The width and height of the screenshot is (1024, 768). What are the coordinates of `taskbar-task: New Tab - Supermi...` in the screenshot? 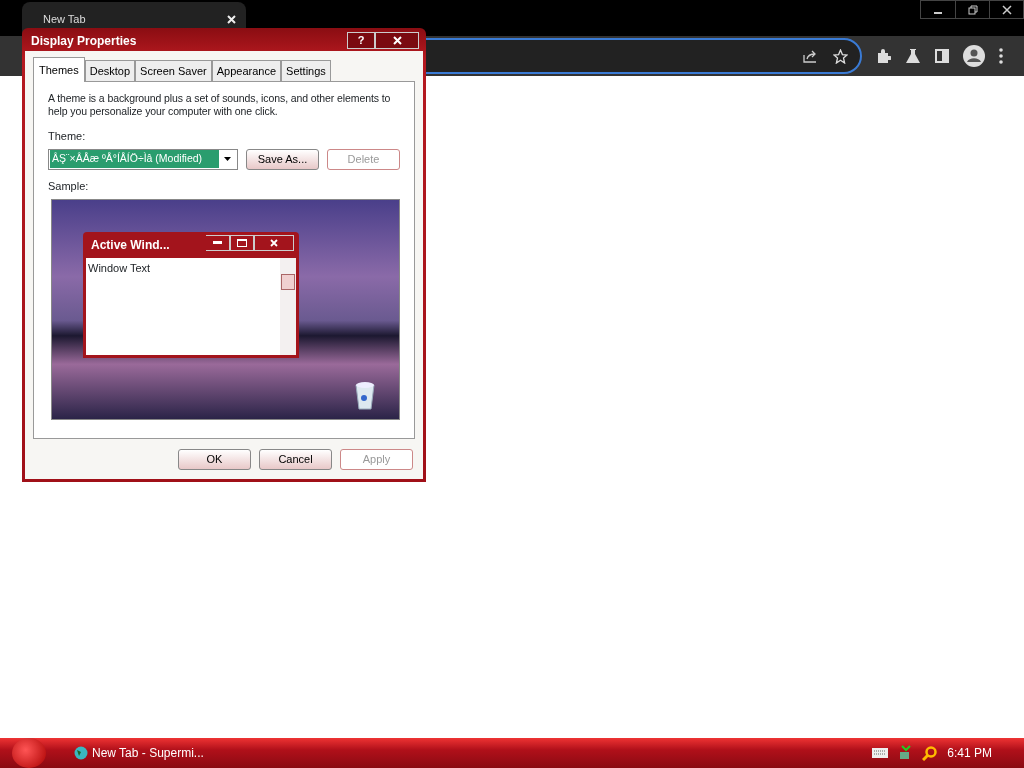 It's located at (139, 753).